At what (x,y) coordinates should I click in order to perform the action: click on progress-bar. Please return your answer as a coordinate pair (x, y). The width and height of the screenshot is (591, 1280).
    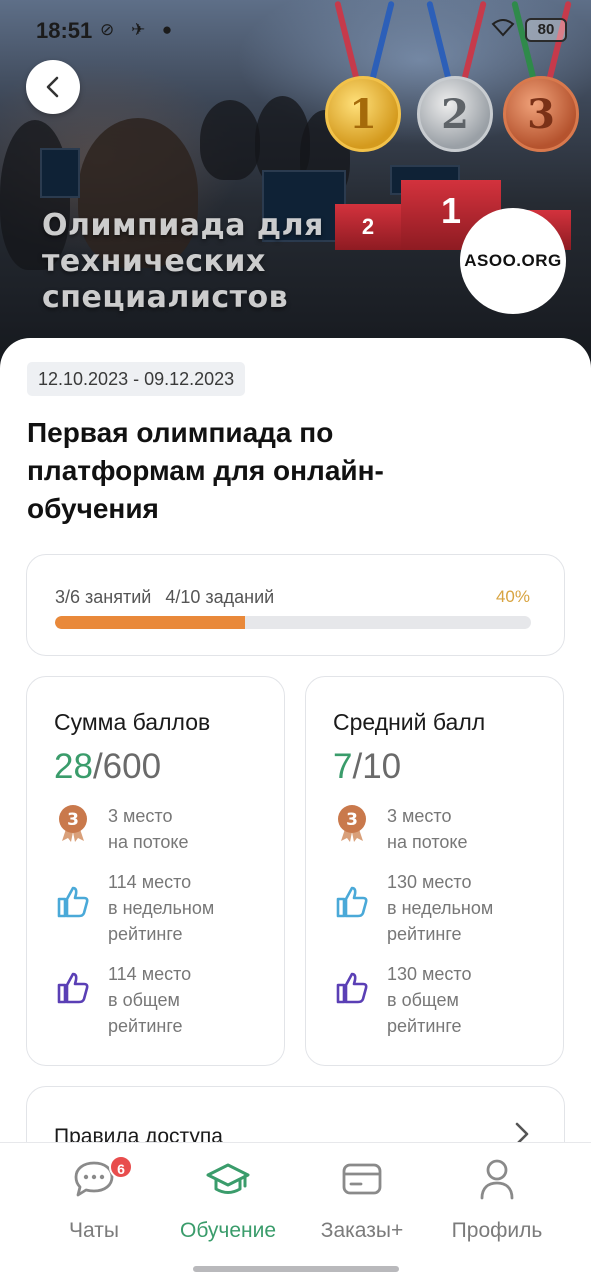
    Looking at the image, I should click on (293, 622).